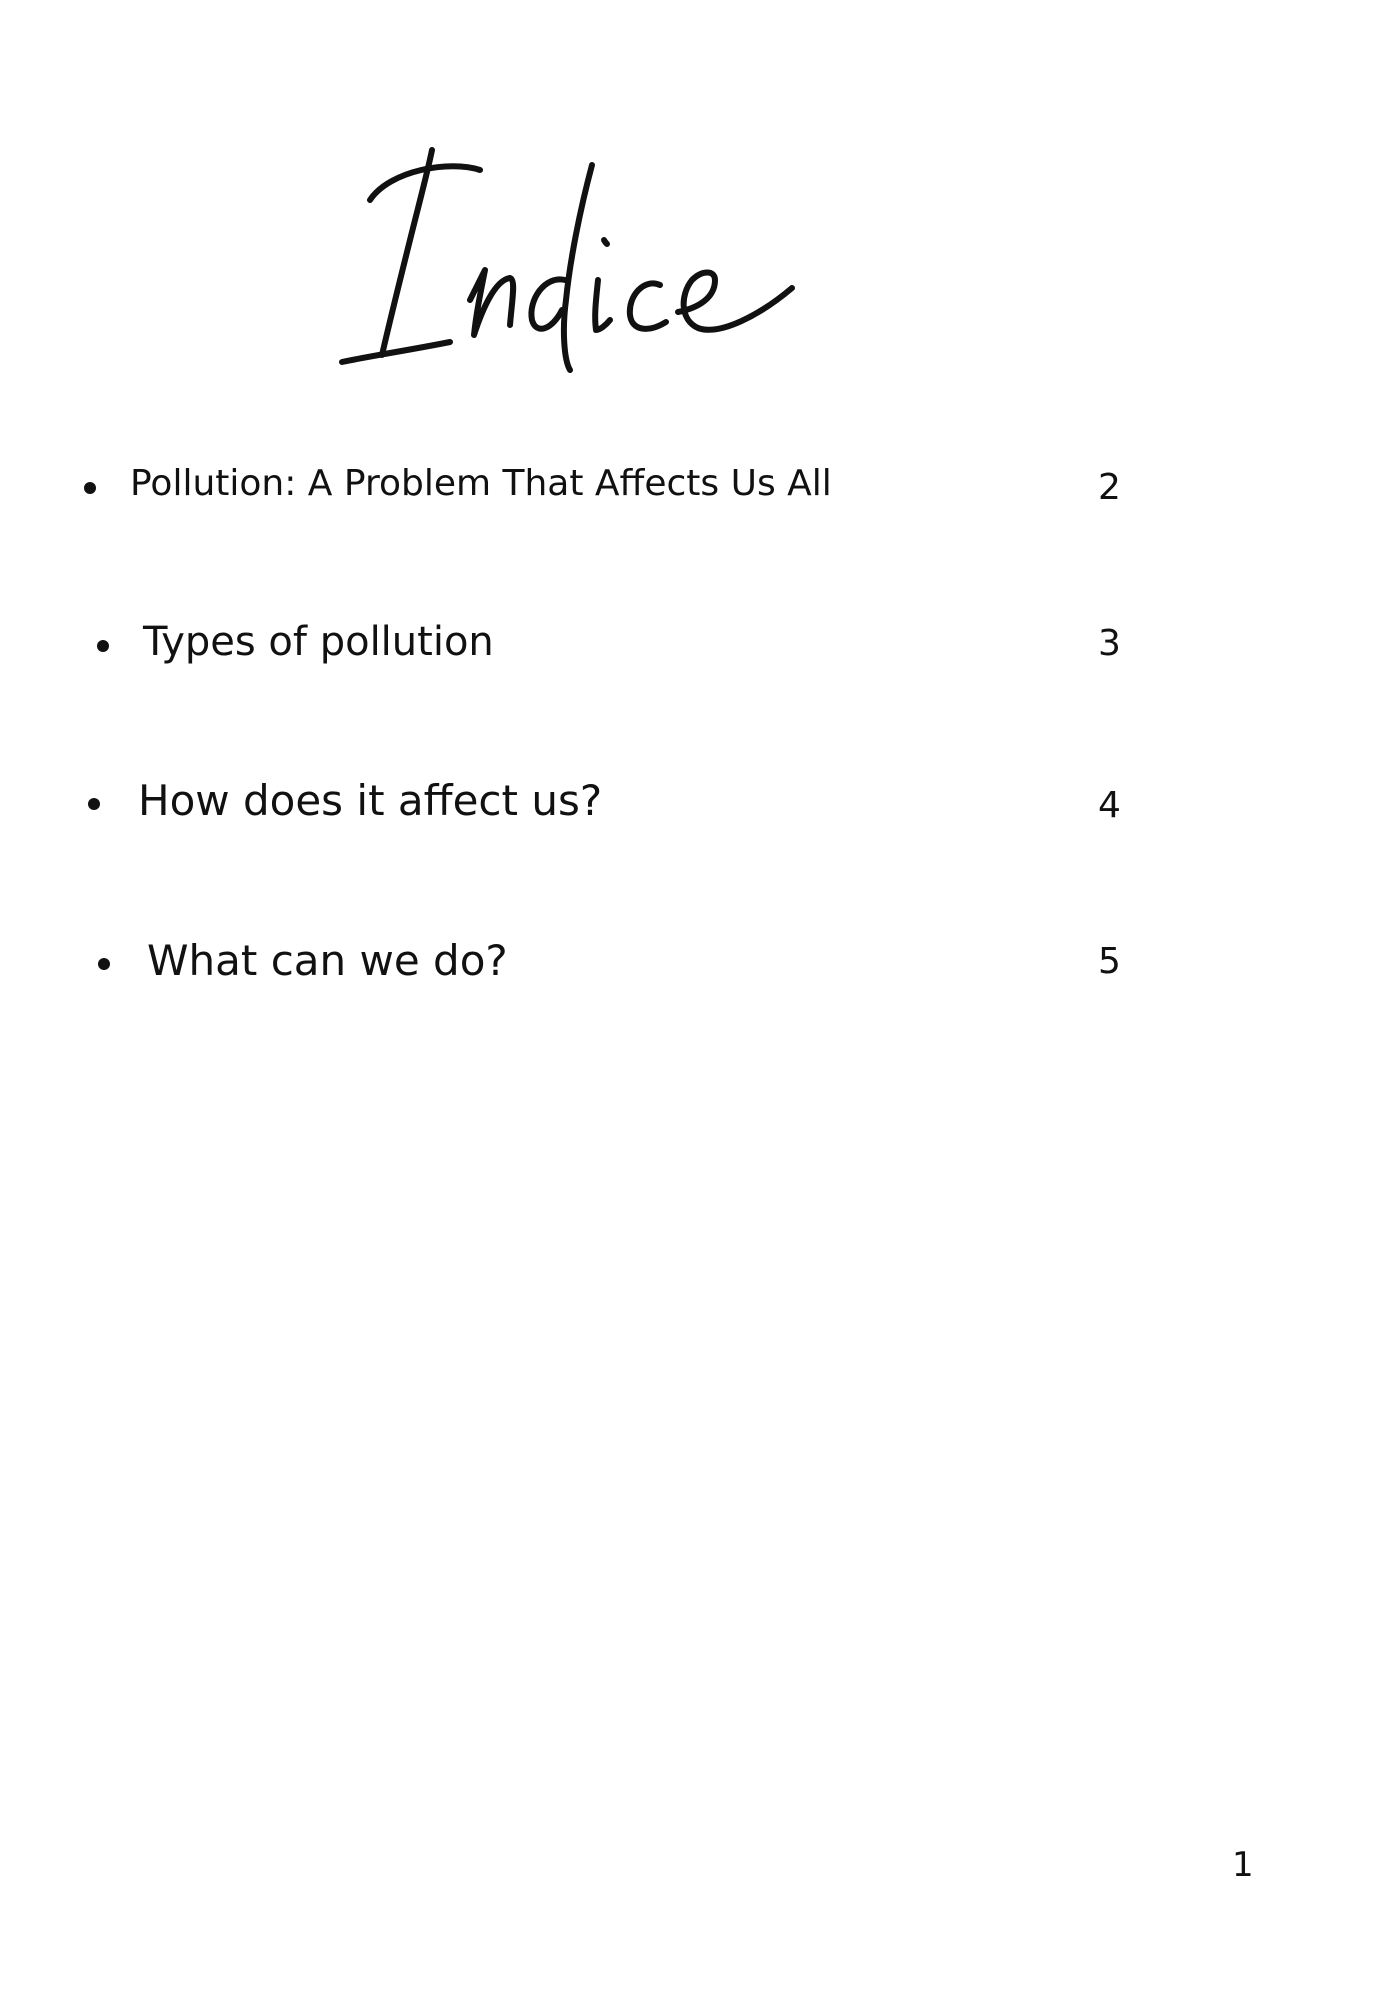 This screenshot has width=1397, height=2000. I want to click on toc-item-page: 2, so click(1109, 487).